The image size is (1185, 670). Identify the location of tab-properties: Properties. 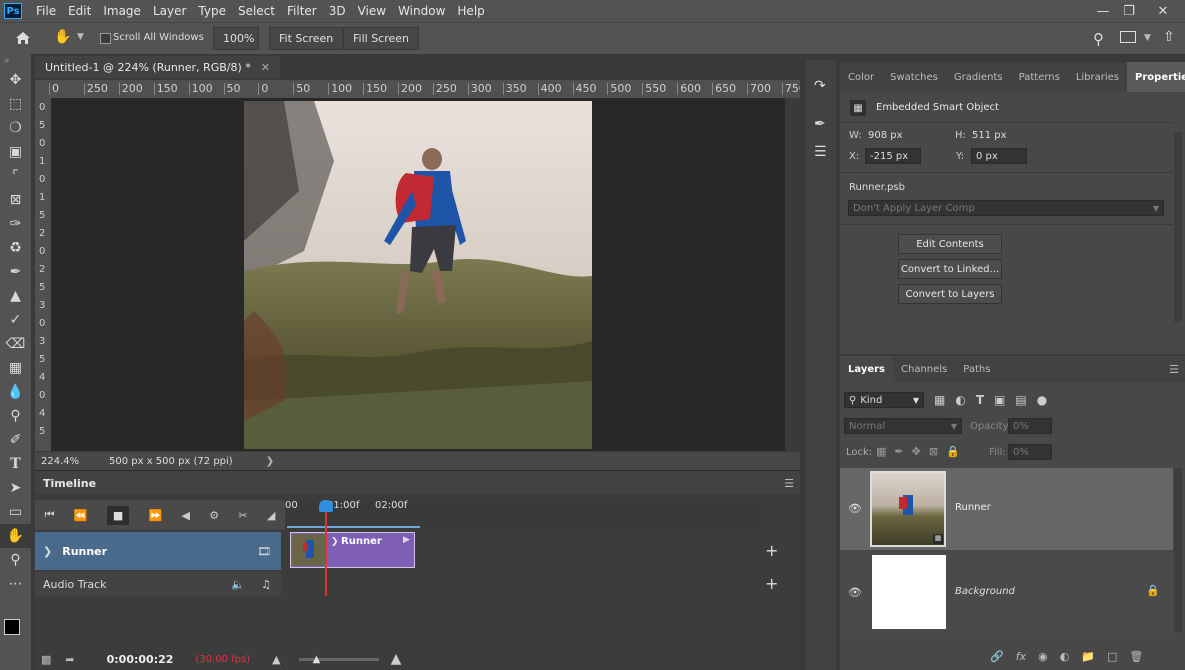
(1156, 77).